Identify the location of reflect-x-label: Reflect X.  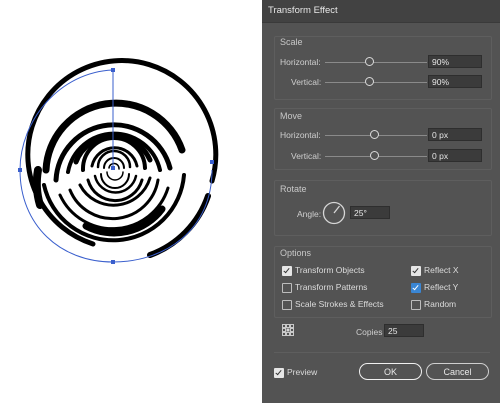
(441, 270).